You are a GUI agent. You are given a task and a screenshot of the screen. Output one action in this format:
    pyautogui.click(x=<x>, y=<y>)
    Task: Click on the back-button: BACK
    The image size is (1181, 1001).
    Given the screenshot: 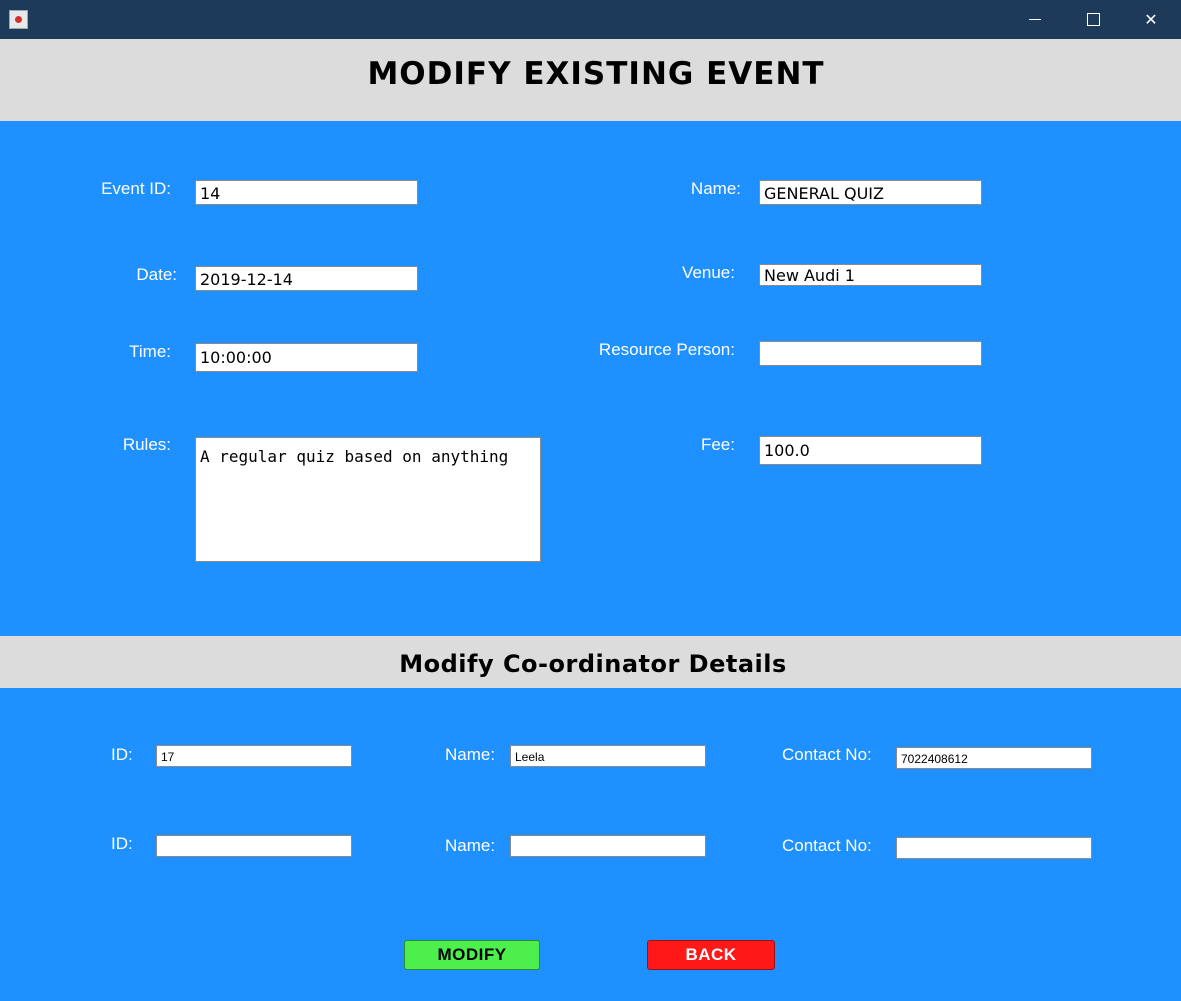 What is the action you would take?
    pyautogui.click(x=711, y=955)
    